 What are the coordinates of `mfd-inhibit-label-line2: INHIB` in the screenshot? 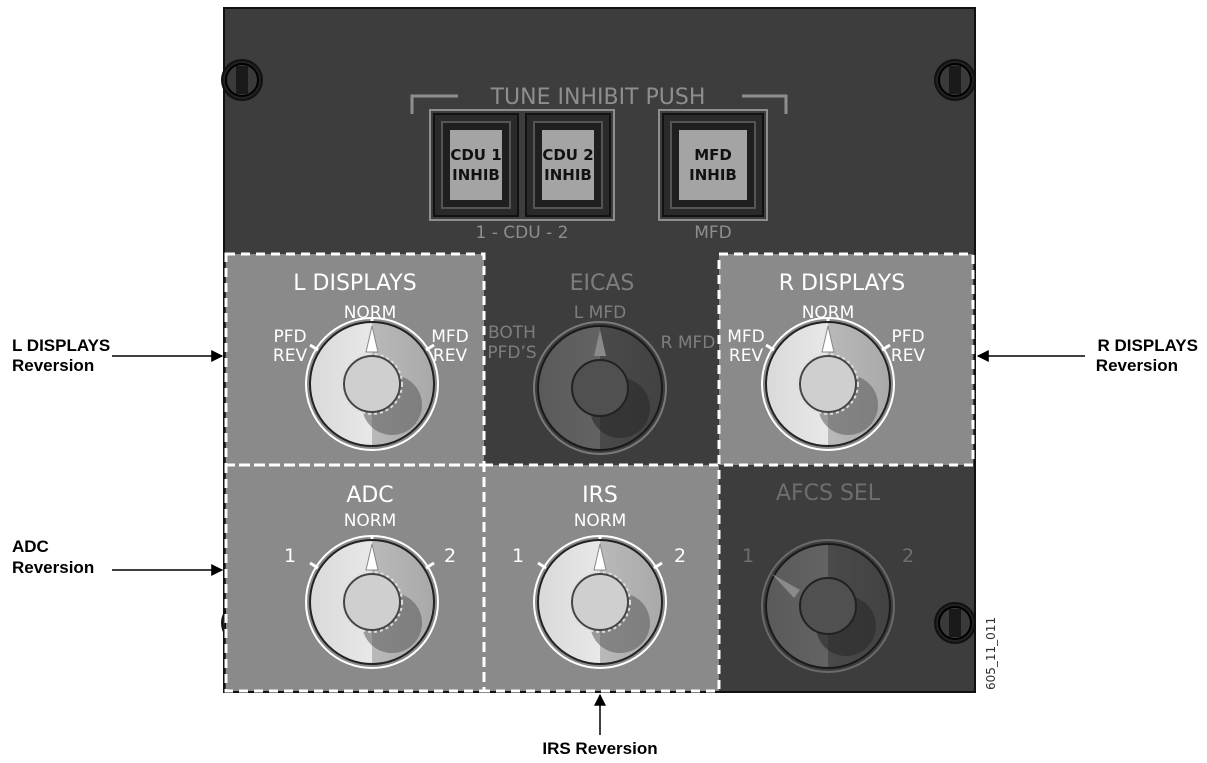 It's located at (713, 175).